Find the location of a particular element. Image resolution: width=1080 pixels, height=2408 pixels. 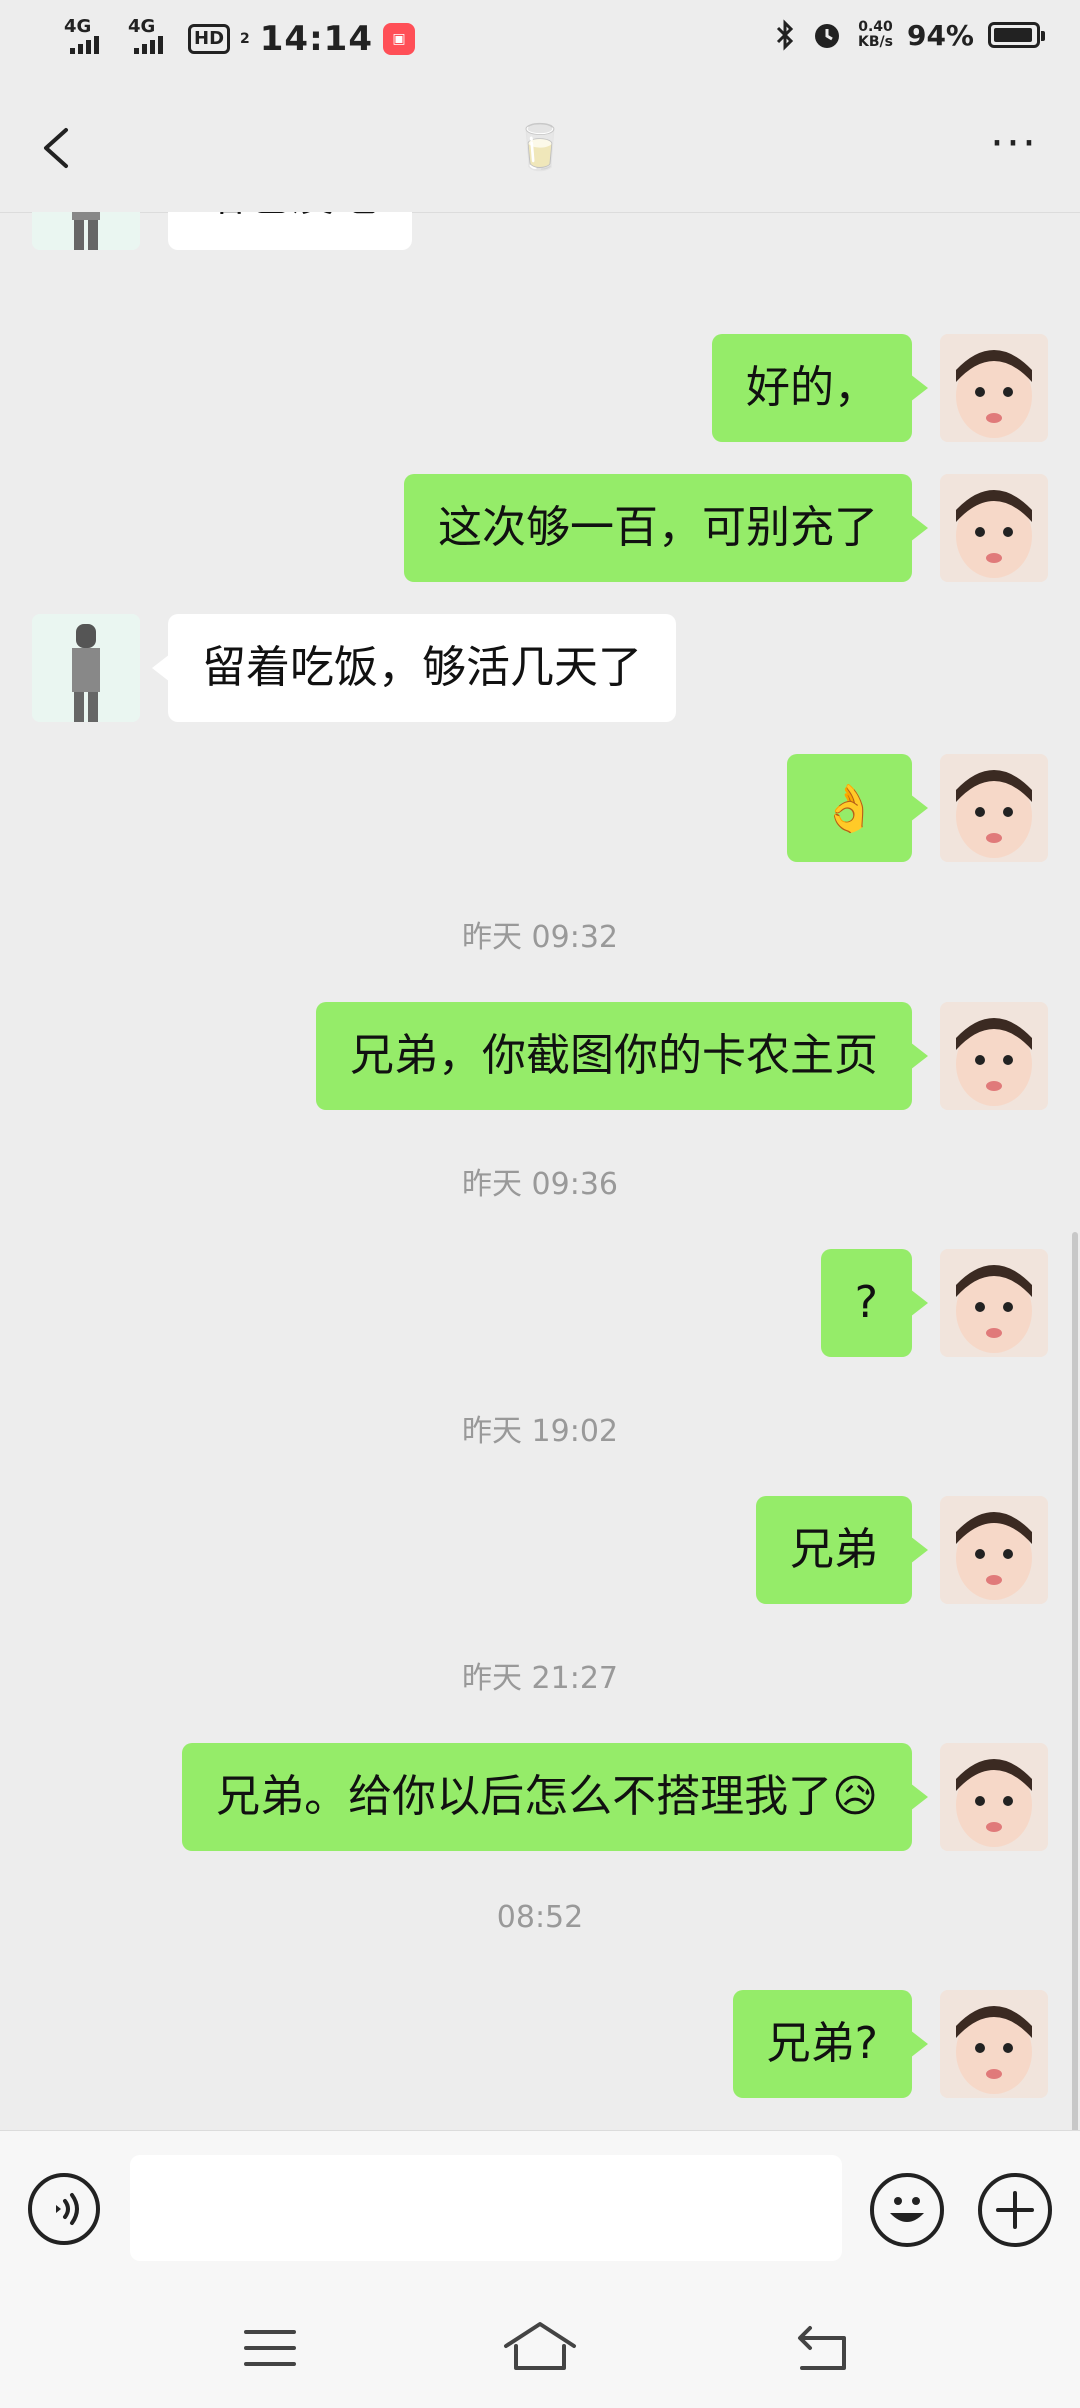

system-nav-bar is located at coordinates (540, 2348).